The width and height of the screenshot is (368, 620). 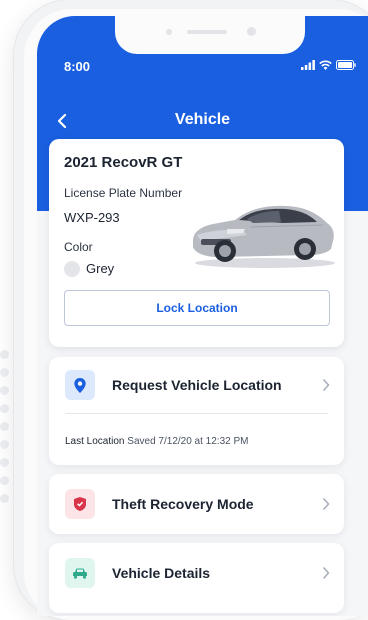 What do you see at coordinates (123, 193) in the screenshot?
I see `plate-label: License Plate Number` at bounding box center [123, 193].